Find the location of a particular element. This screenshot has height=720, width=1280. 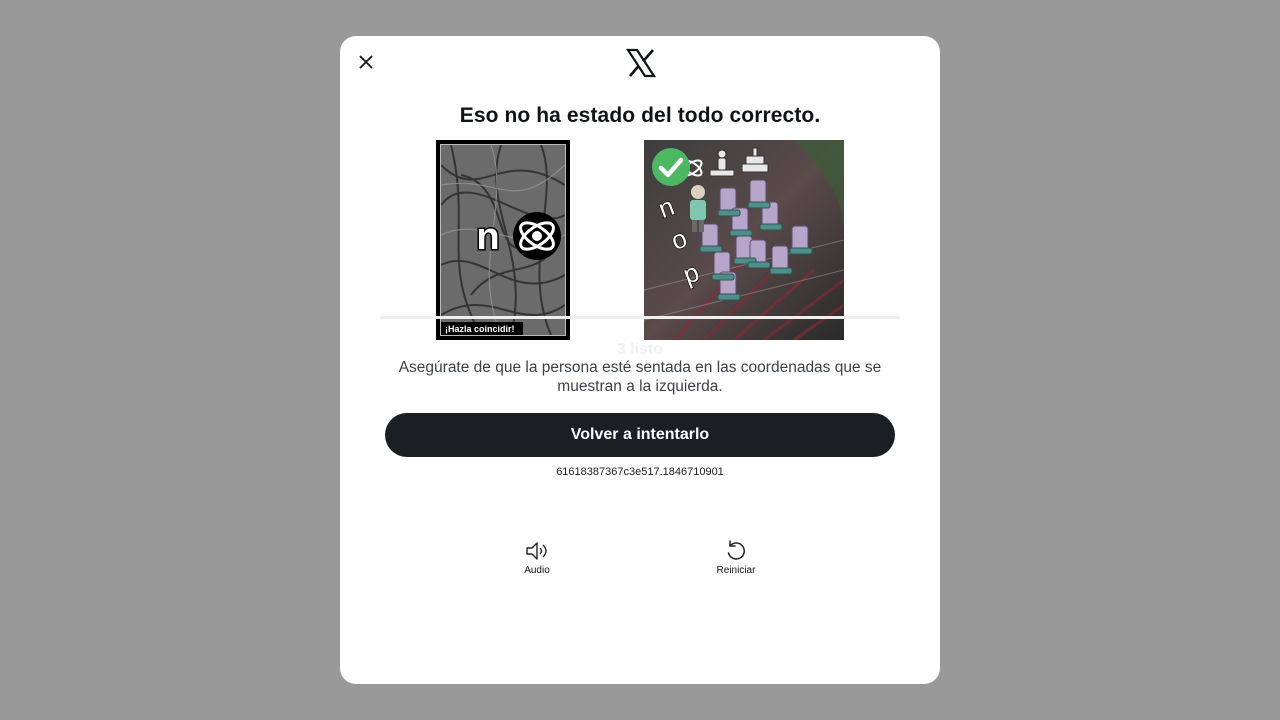

close-button is located at coordinates (366, 62).